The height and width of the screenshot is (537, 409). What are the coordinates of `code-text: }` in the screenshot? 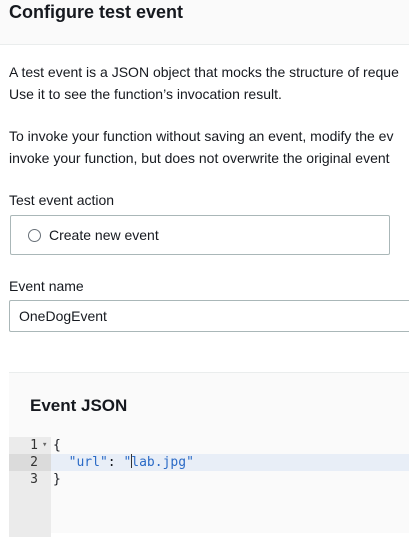 It's located at (57, 479).